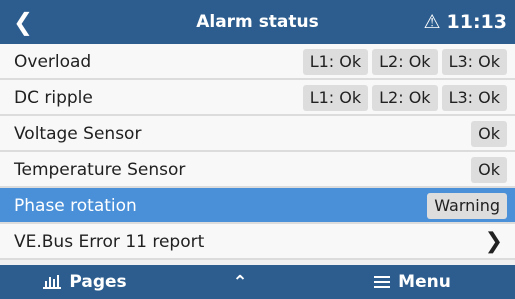  I want to click on row-label: Overload, so click(53, 62).